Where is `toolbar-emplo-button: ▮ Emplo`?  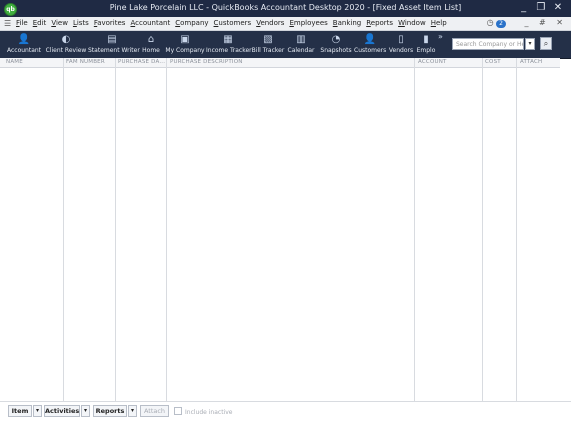 toolbar-emplo-button: ▮ Emplo is located at coordinates (426, 44).